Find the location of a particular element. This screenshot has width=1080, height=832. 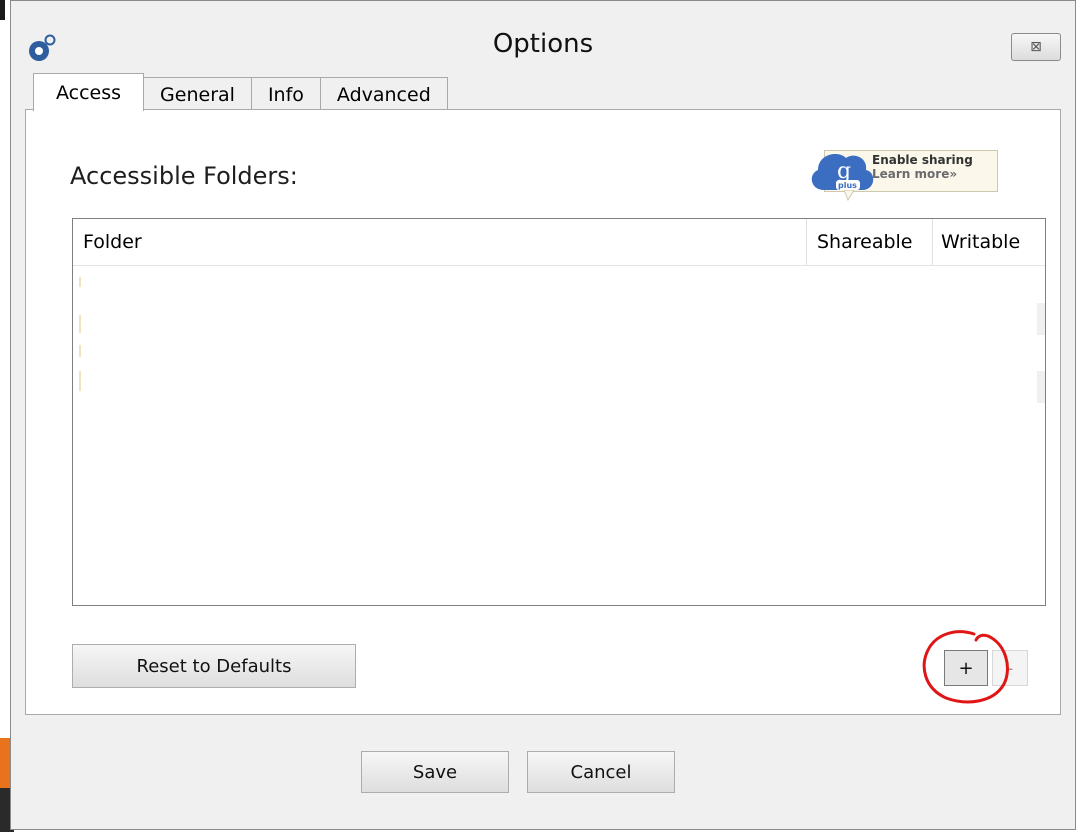

column-header-writable: Writable is located at coordinates (989, 242).